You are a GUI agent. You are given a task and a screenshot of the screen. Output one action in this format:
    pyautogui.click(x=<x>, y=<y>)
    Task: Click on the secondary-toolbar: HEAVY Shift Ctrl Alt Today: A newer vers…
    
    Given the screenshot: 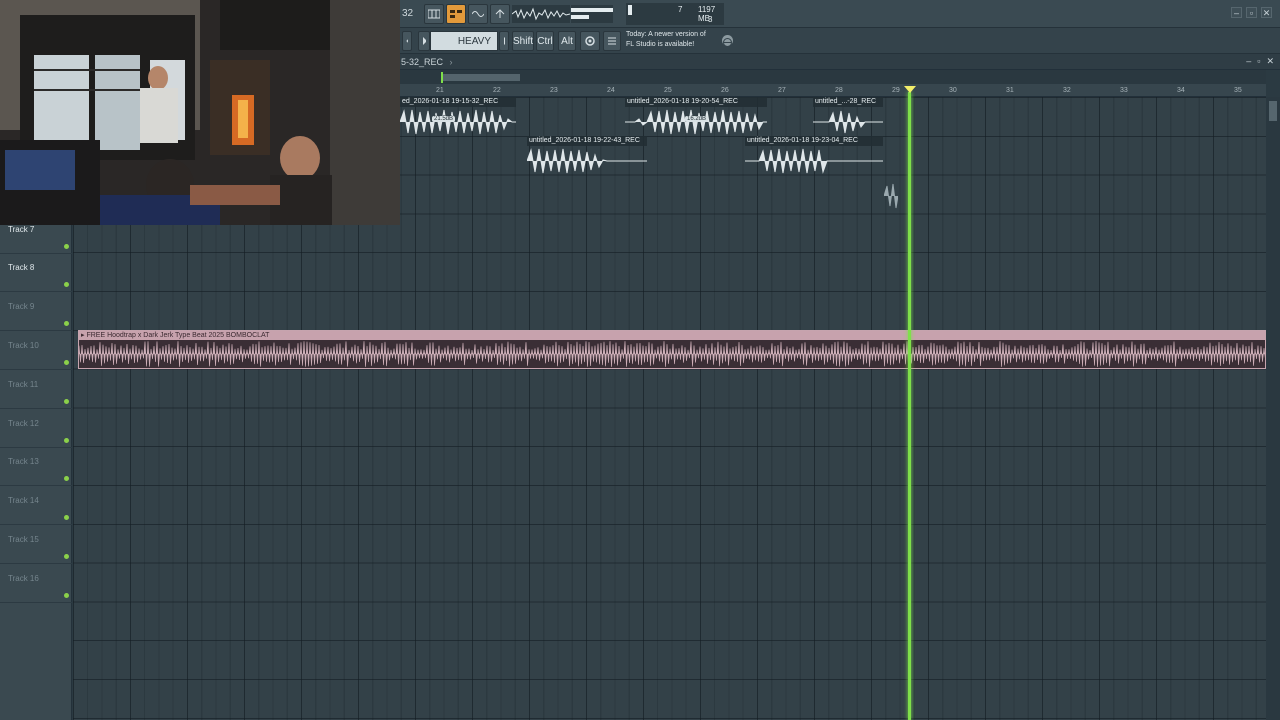 What is the action you would take?
    pyautogui.click(x=840, y=41)
    